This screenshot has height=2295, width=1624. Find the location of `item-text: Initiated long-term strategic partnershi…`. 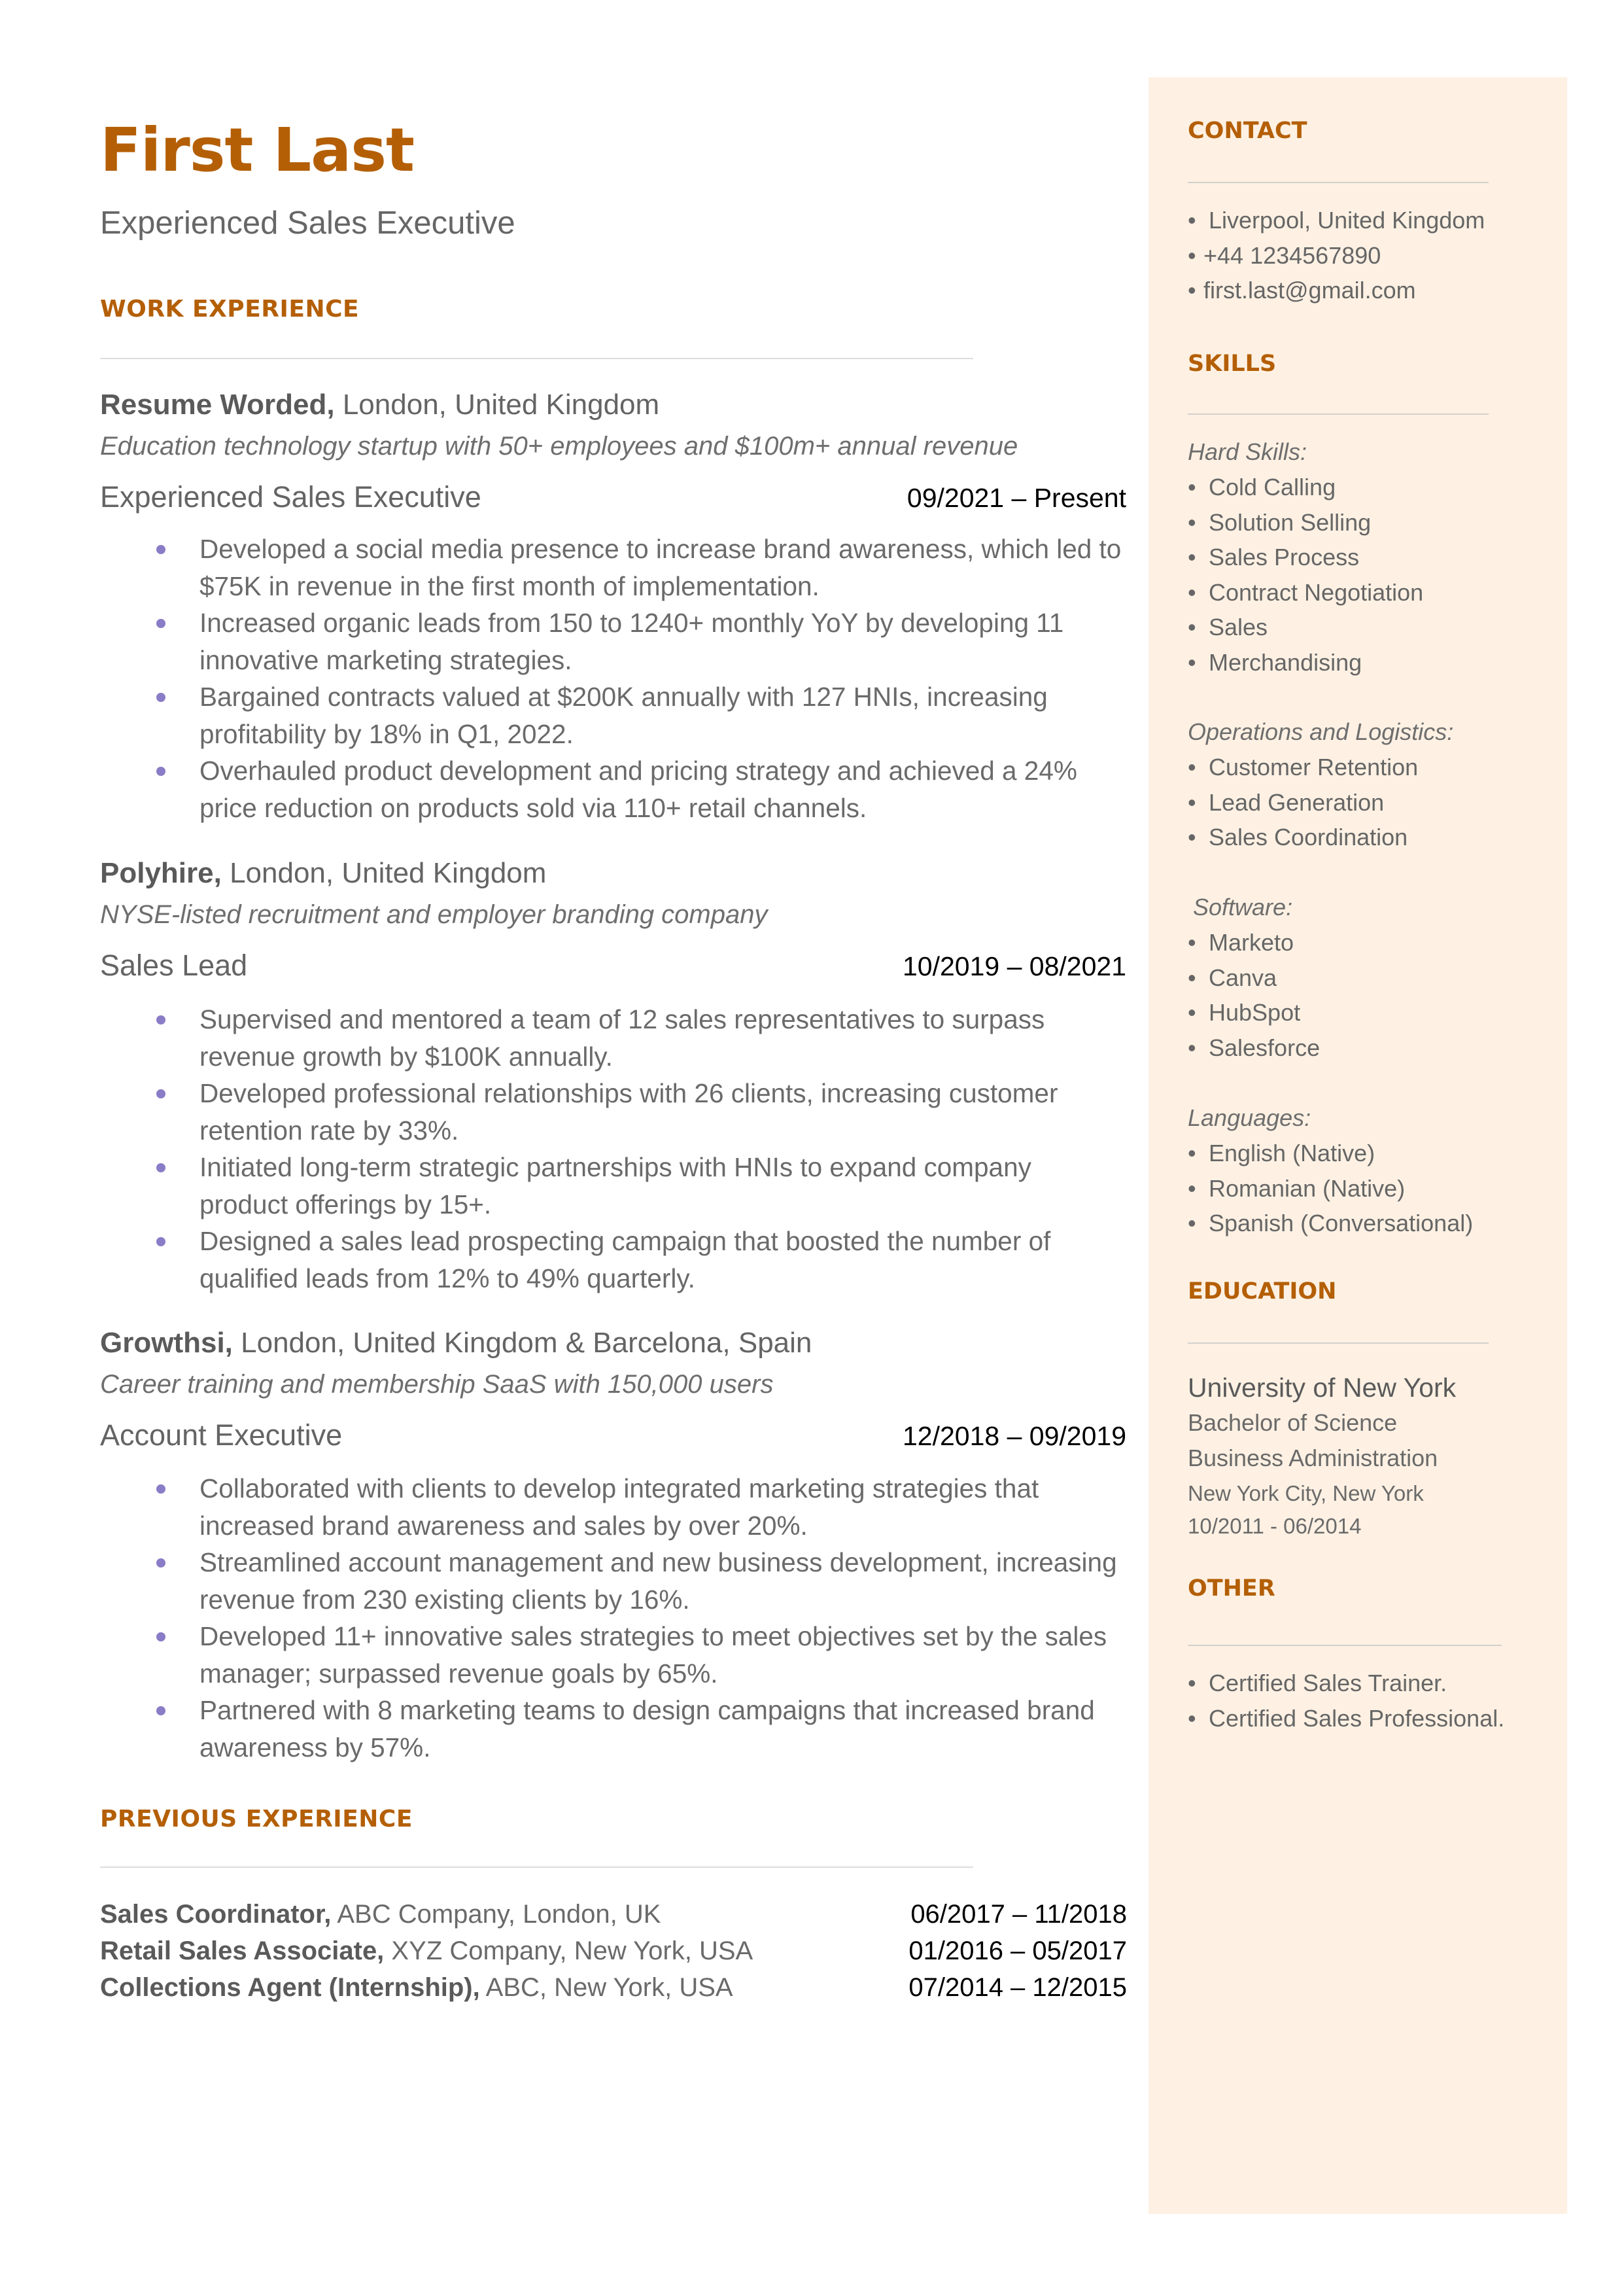

item-text: Initiated long-term strategic partnershi… is located at coordinates (615, 1185).